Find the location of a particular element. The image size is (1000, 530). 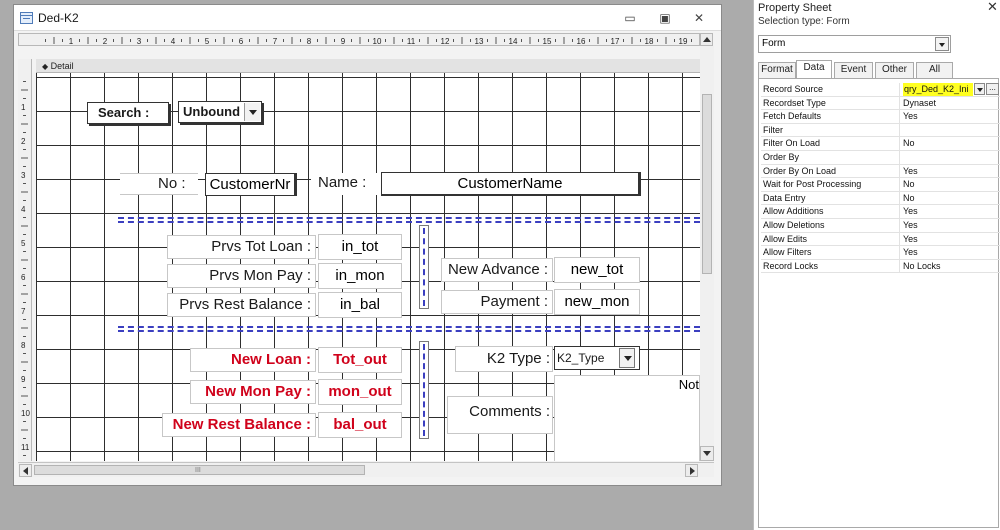

property-row: Allow Edits Yes is located at coordinates (880, 239).